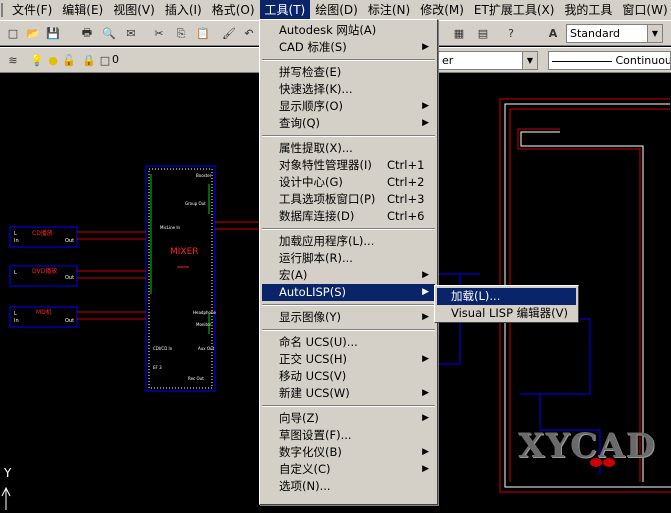 This screenshot has height=513, width=671. What do you see at coordinates (348, 292) in the screenshot?
I see `tools-menu-item: AutoLISP(S)▶` at bounding box center [348, 292].